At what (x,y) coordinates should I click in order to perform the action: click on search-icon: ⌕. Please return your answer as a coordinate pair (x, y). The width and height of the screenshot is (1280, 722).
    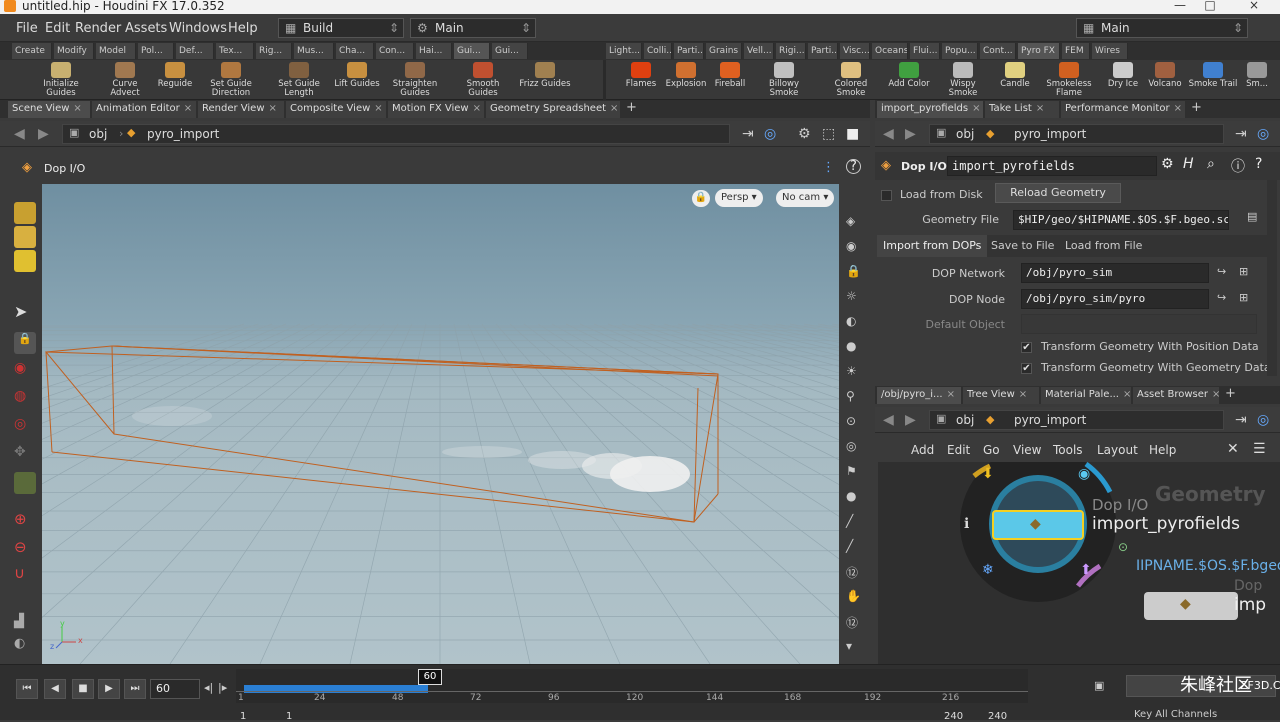
    Looking at the image, I should click on (1211, 164).